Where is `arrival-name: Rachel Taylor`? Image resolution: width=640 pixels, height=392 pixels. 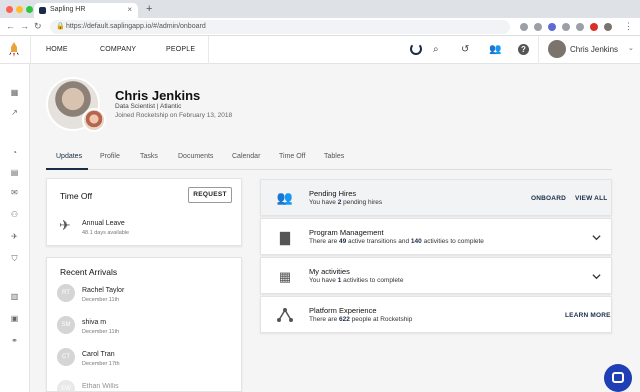 arrival-name: Rachel Taylor is located at coordinates (103, 290).